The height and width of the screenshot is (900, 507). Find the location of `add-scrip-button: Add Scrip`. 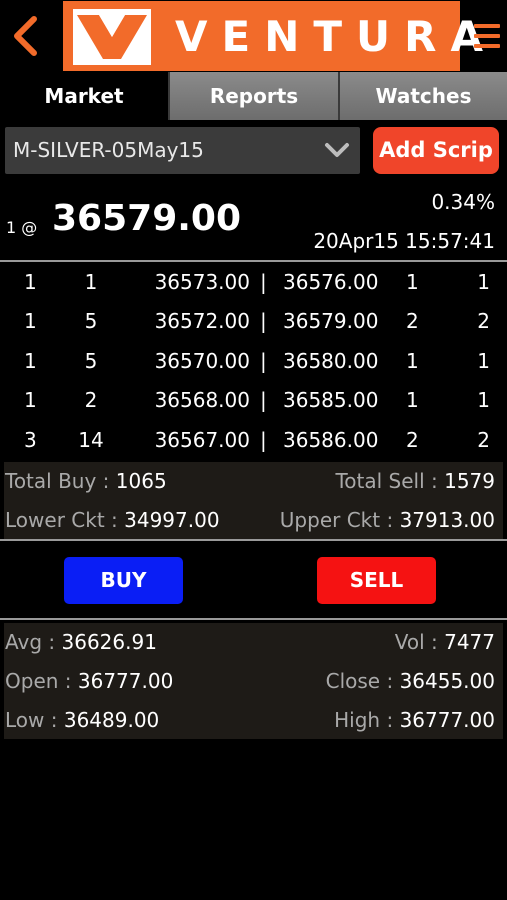

add-scrip-button: Add Scrip is located at coordinates (436, 150).